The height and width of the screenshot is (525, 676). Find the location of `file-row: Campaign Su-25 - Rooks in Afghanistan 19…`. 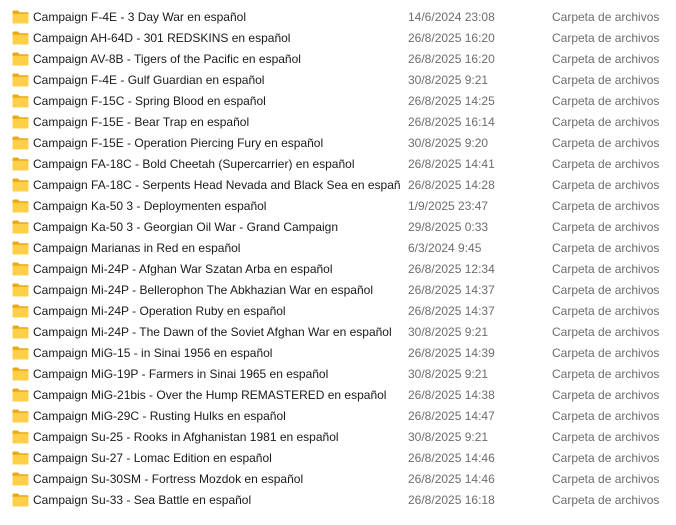

file-row: Campaign Su-25 - Rooks in Afghanistan 19… is located at coordinates (338, 437).